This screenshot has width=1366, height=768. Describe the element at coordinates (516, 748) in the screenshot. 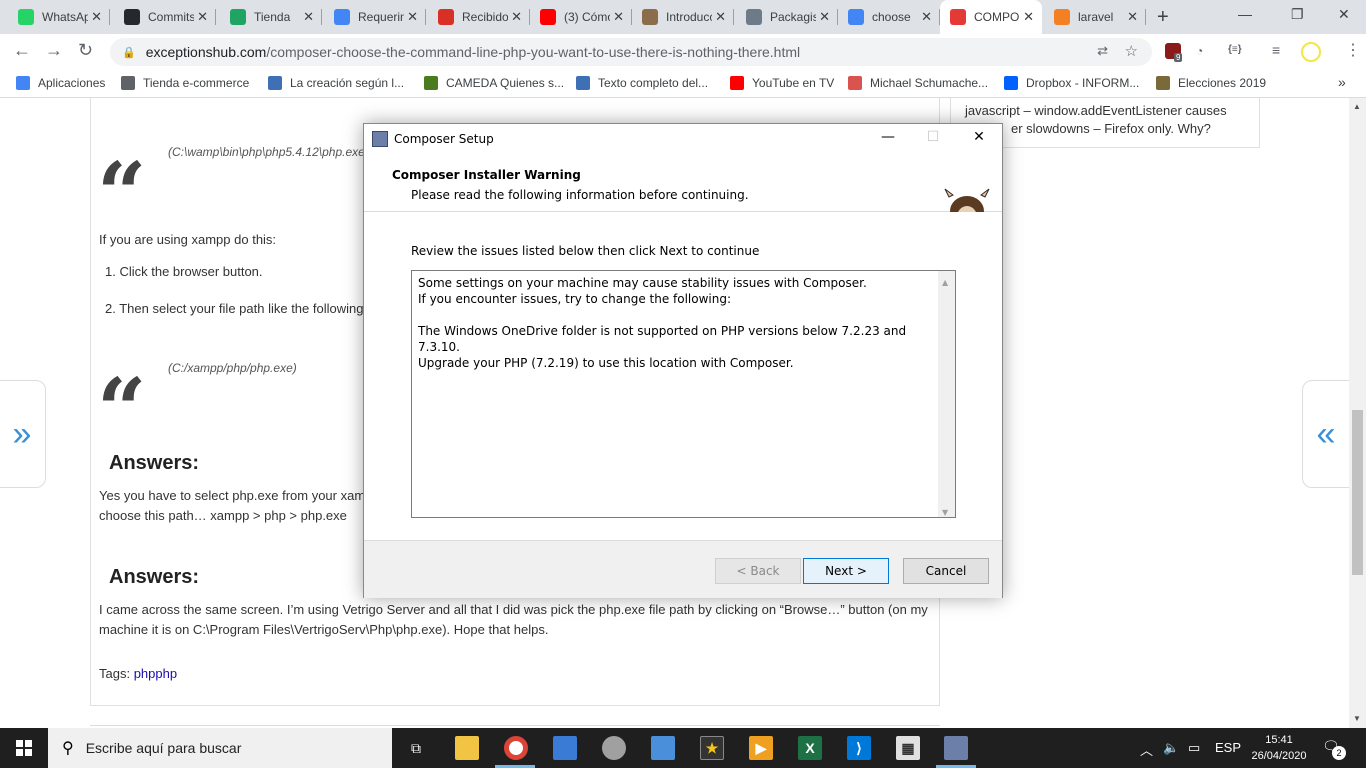

I see `chrome-icon` at that location.